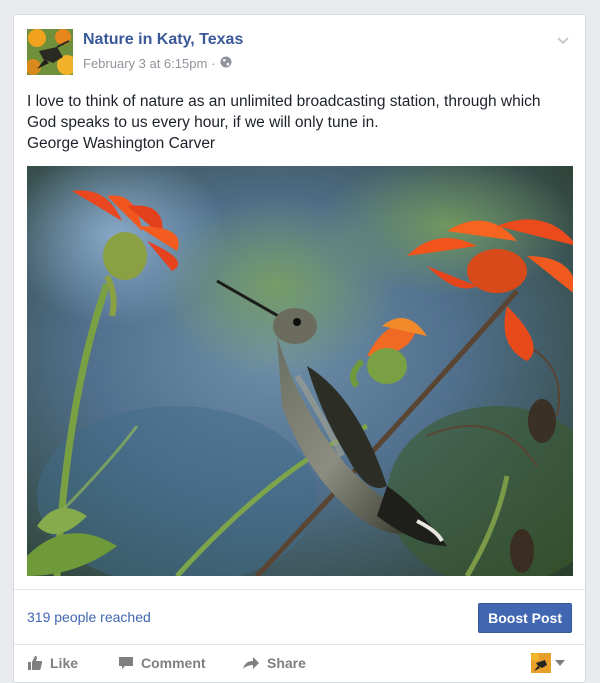 The height and width of the screenshot is (683, 600). What do you see at coordinates (541, 663) in the screenshot?
I see `page-avatar-small-icon` at bounding box center [541, 663].